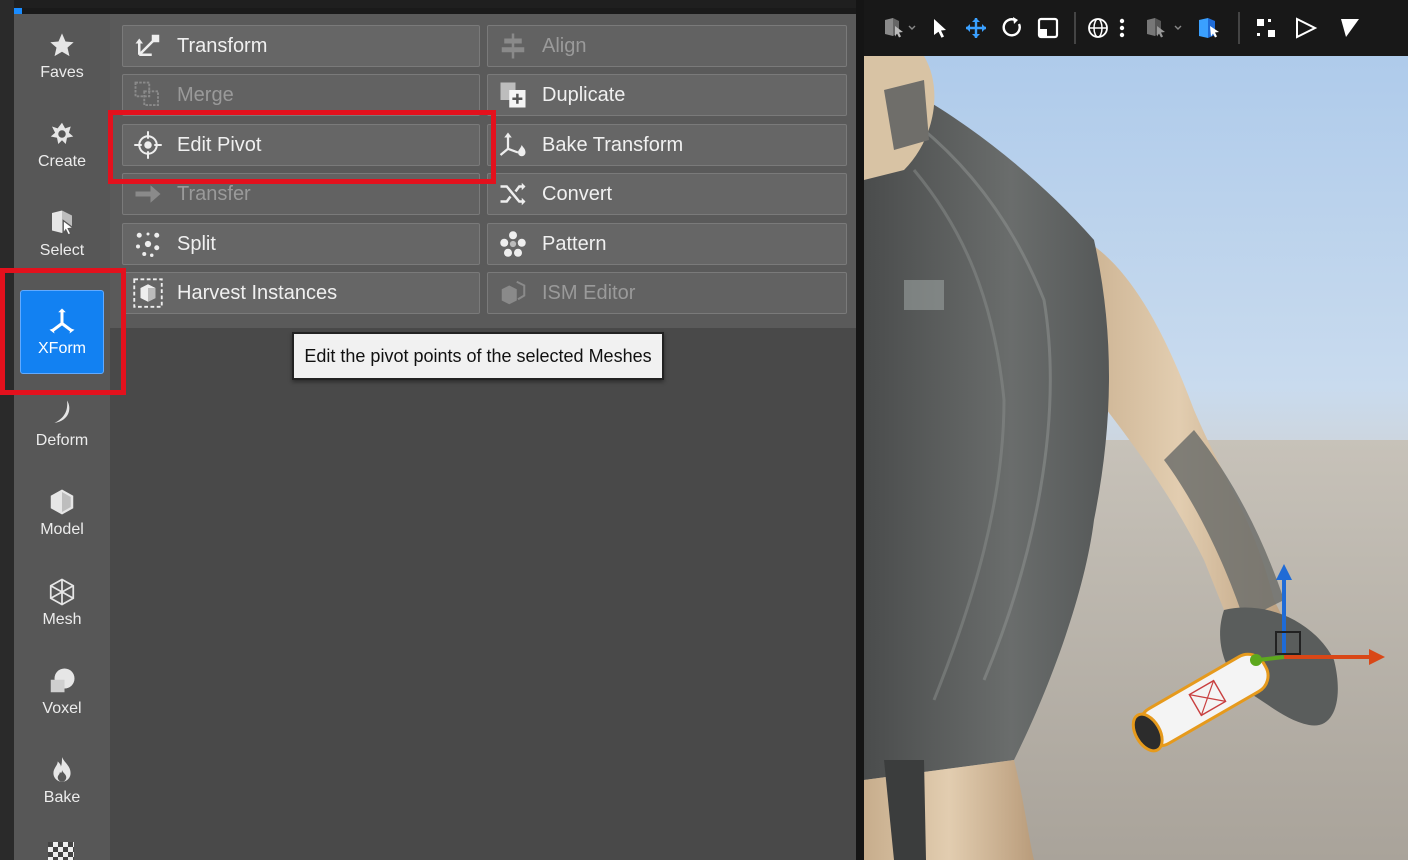 This screenshot has height=860, width=1408. I want to click on split-label: Split, so click(196, 243).